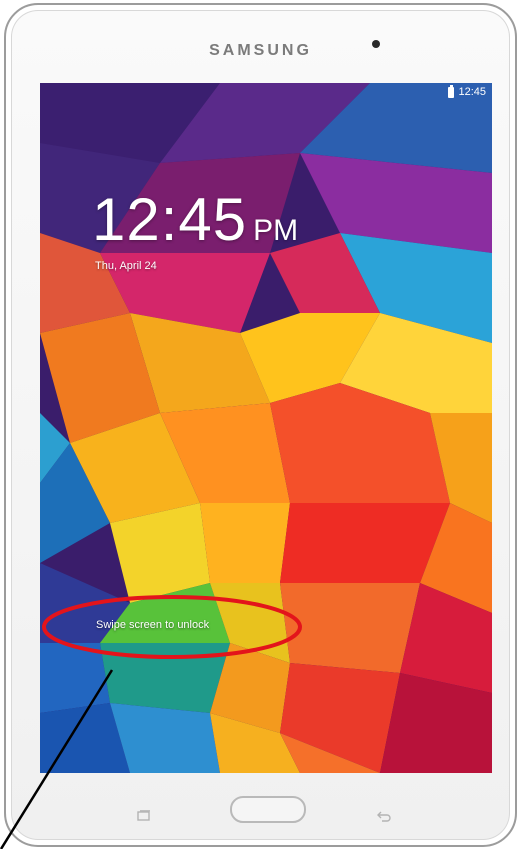 This screenshot has height=849, width=521. I want to click on clock-ampm: PM, so click(276, 230).